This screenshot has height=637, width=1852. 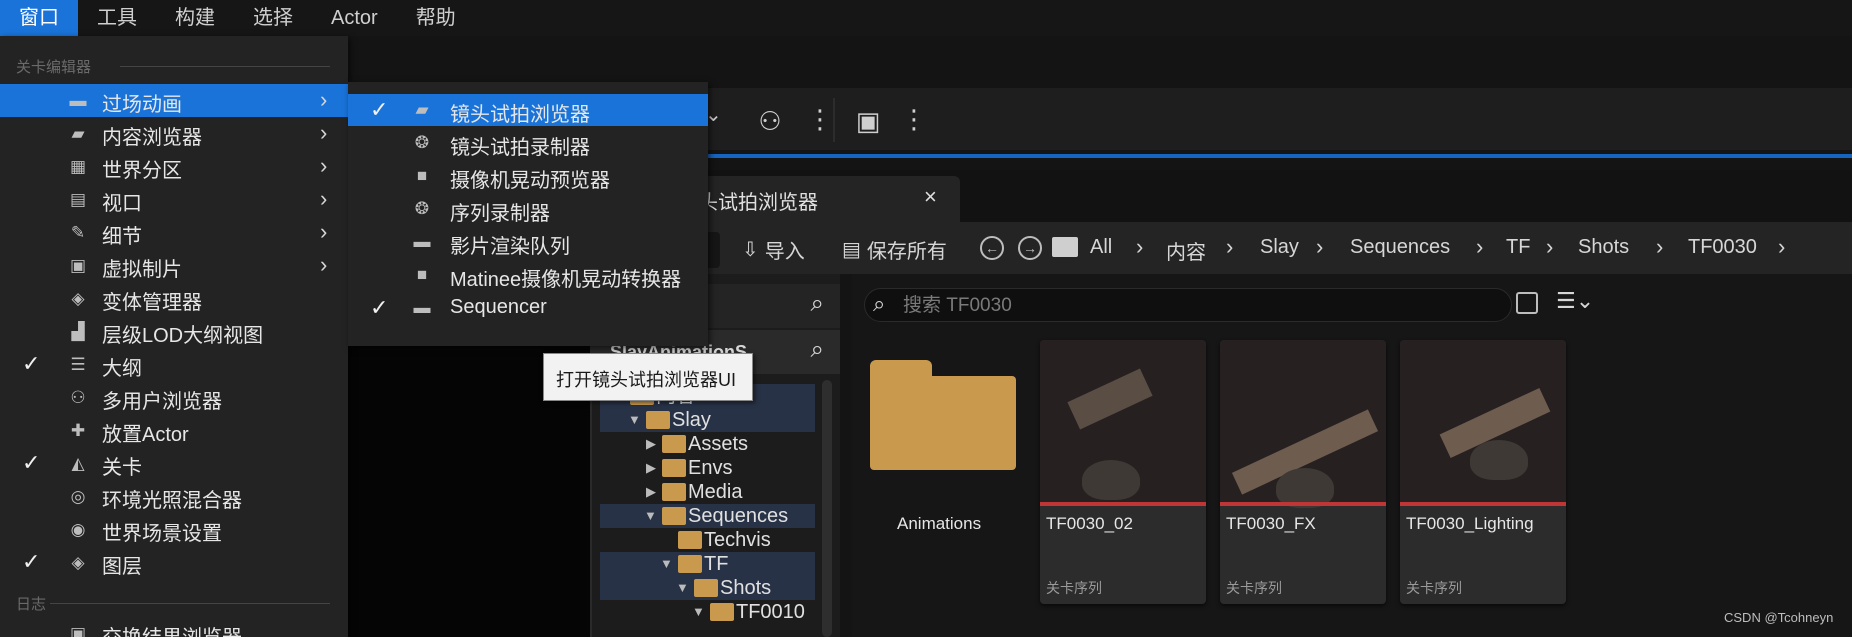 I want to click on tree-item-label: TF, so click(x=716, y=564).